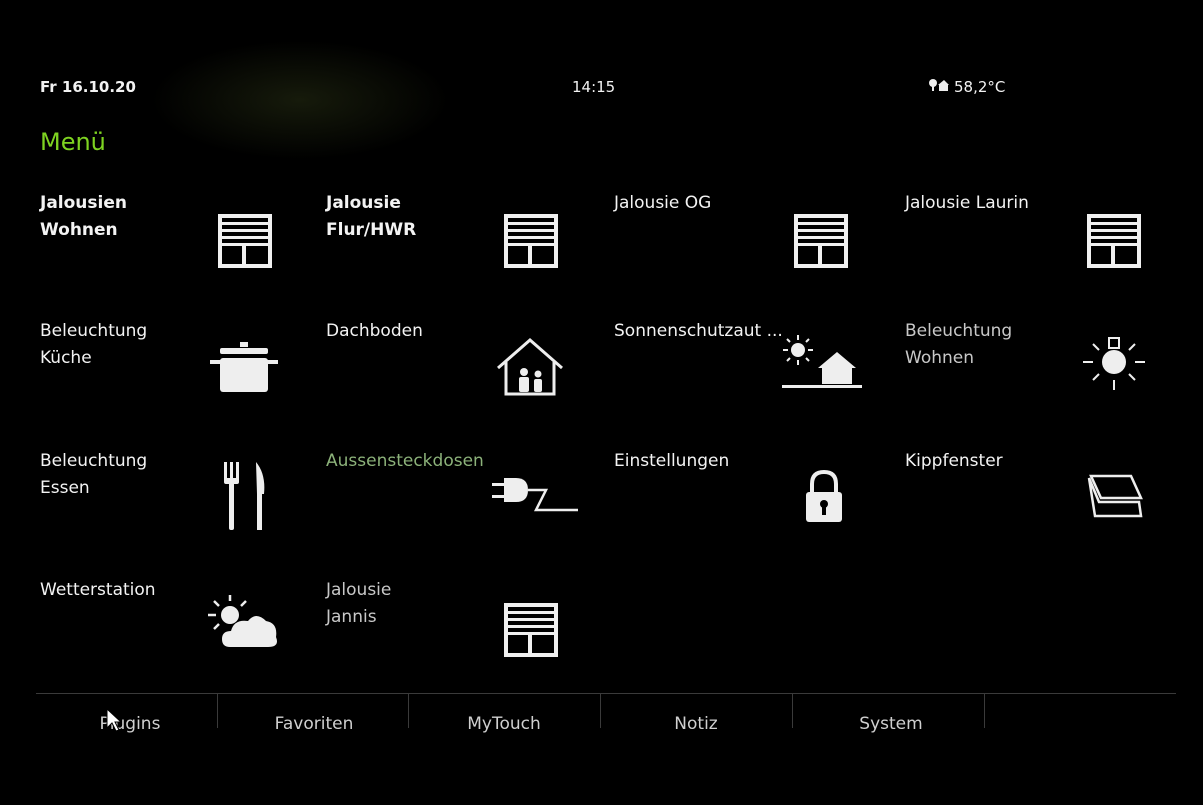  I want to click on tile-einstellungen: Einstellungen, so click(739, 508).